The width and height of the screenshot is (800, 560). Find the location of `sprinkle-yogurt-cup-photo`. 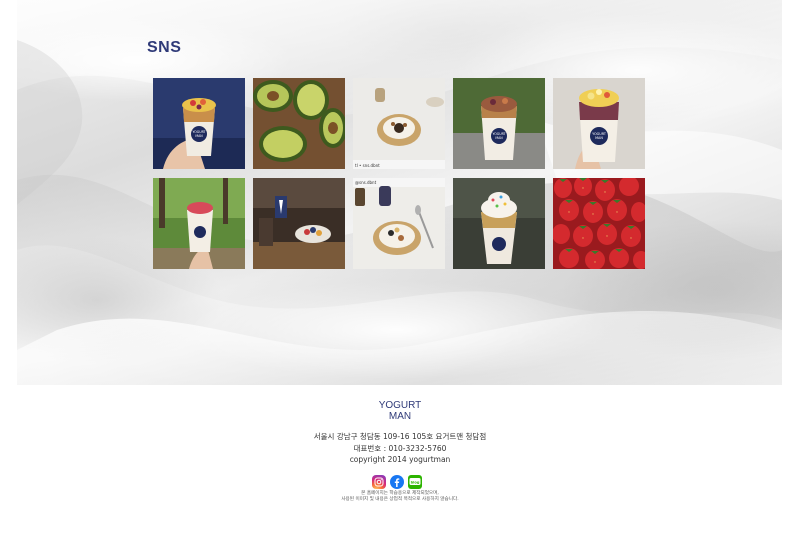

sprinkle-yogurt-cup-photo is located at coordinates (499, 223).